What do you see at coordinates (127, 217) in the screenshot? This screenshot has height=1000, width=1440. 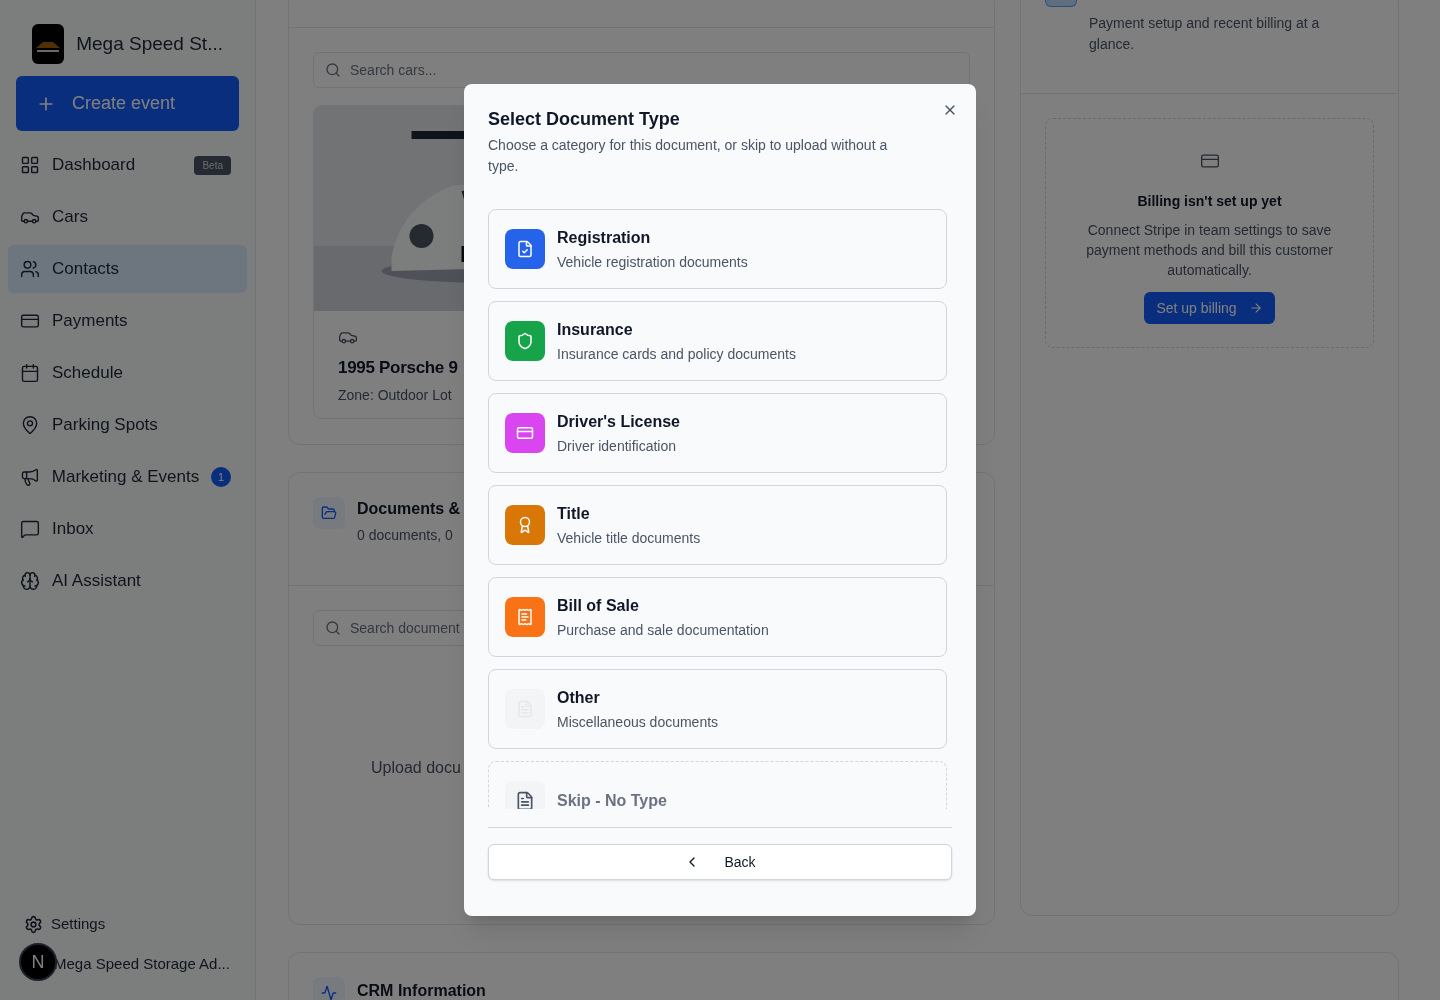 I see `nav-item: Cars` at bounding box center [127, 217].